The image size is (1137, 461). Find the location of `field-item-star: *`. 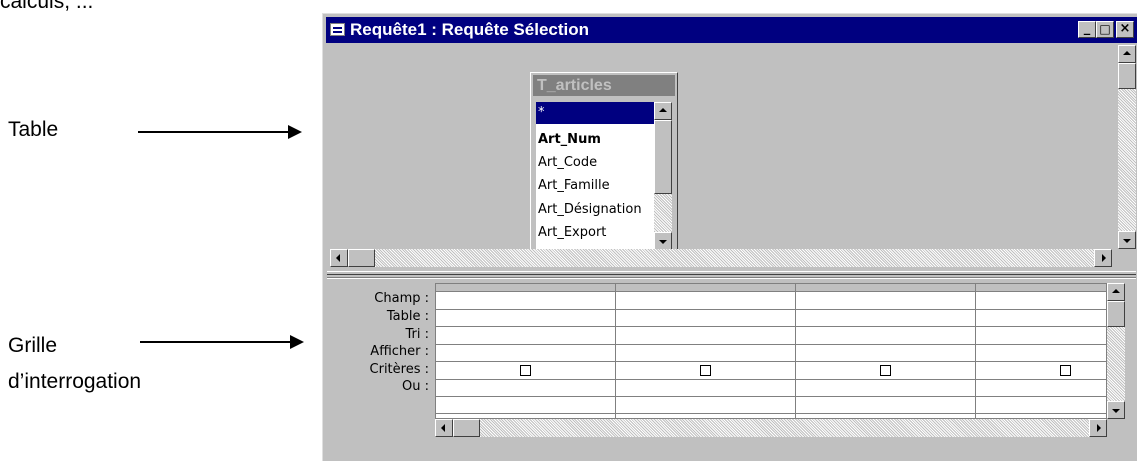

field-item-star: * is located at coordinates (595, 113).